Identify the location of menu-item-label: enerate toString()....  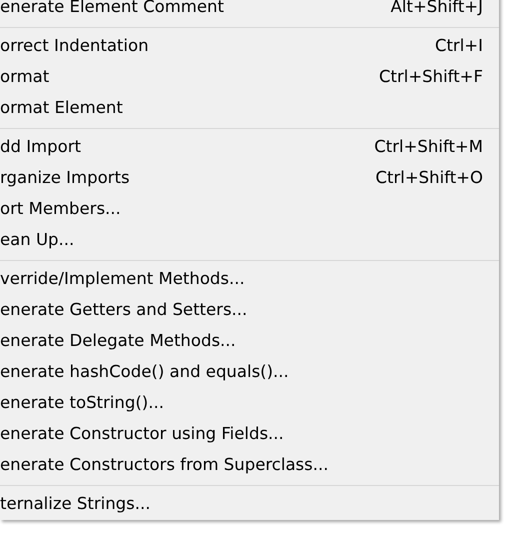
(82, 403).